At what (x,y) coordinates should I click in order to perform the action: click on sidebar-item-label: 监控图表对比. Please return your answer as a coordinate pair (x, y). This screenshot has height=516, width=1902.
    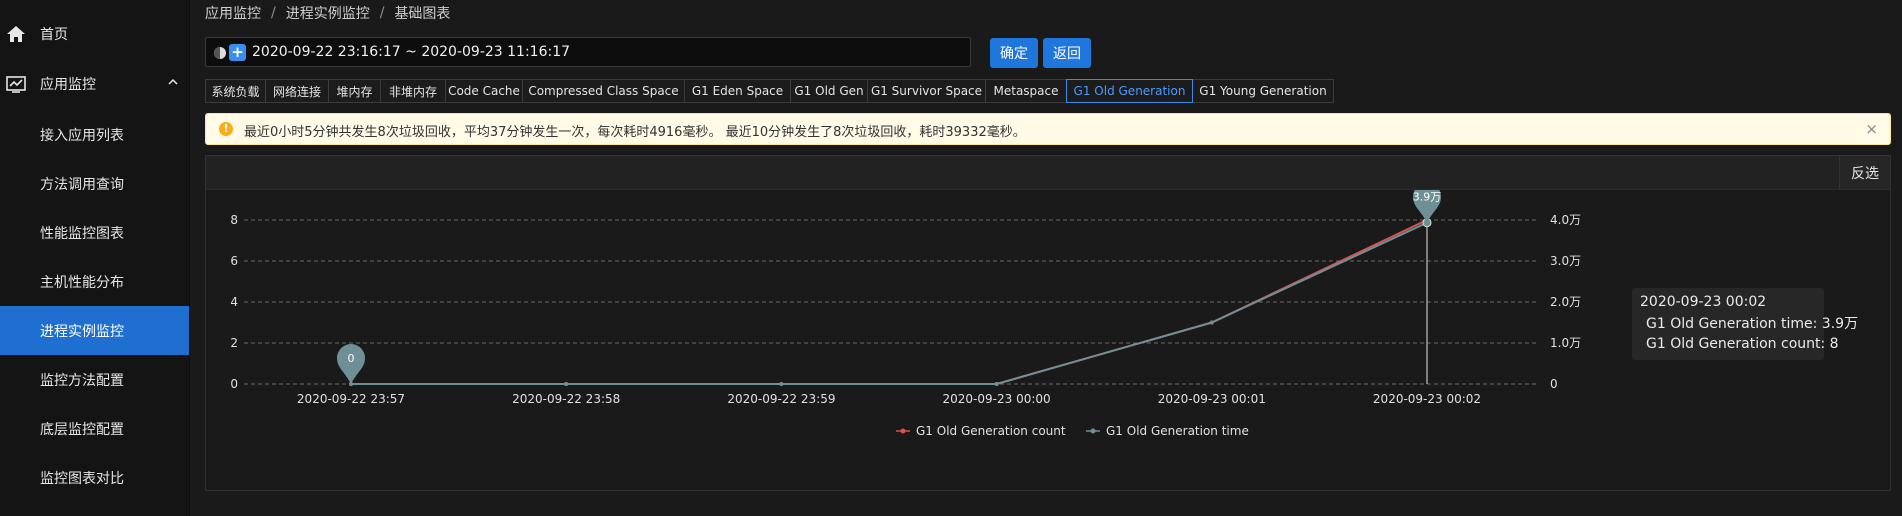
    Looking at the image, I should click on (82, 478).